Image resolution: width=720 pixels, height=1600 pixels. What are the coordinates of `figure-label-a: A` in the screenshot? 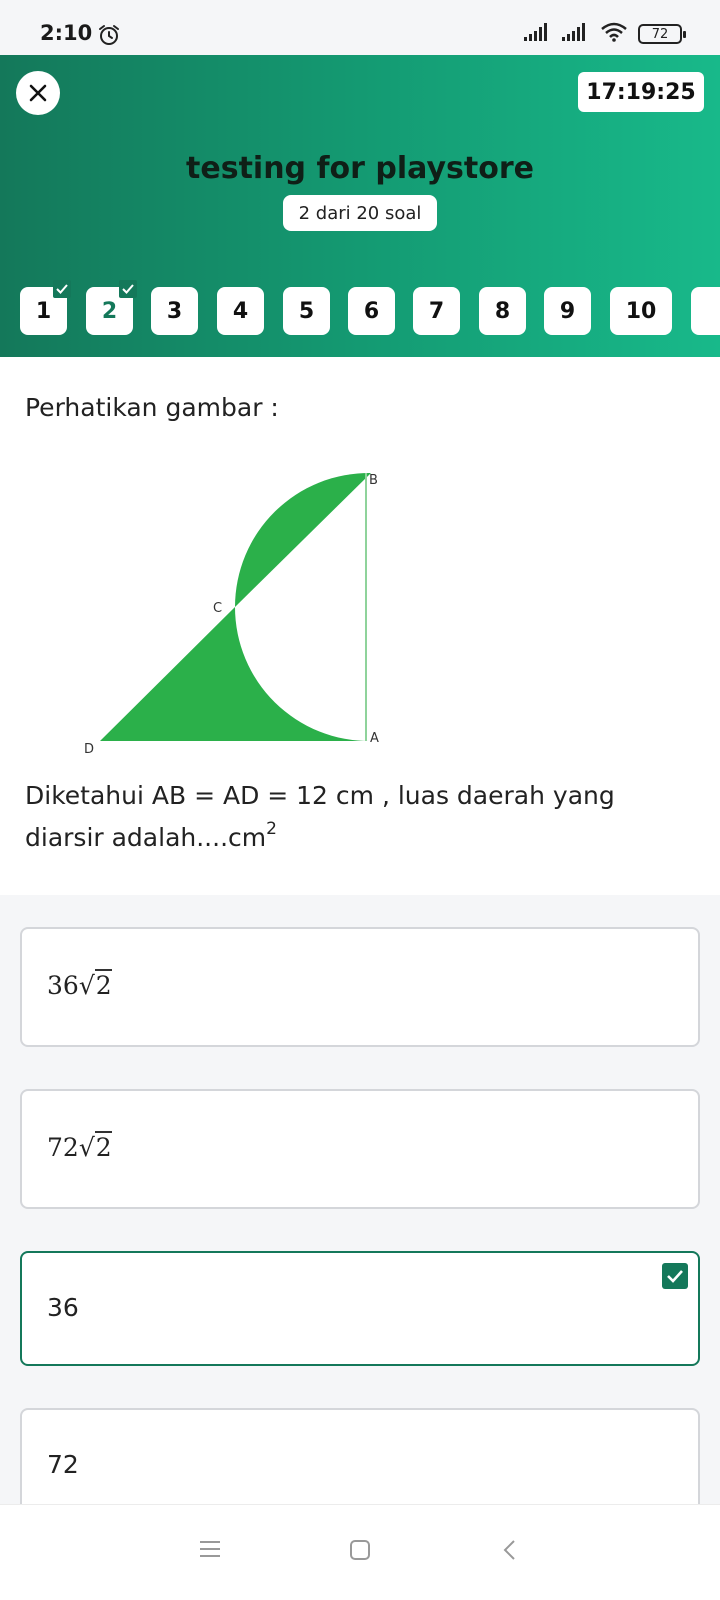 It's located at (374, 738).